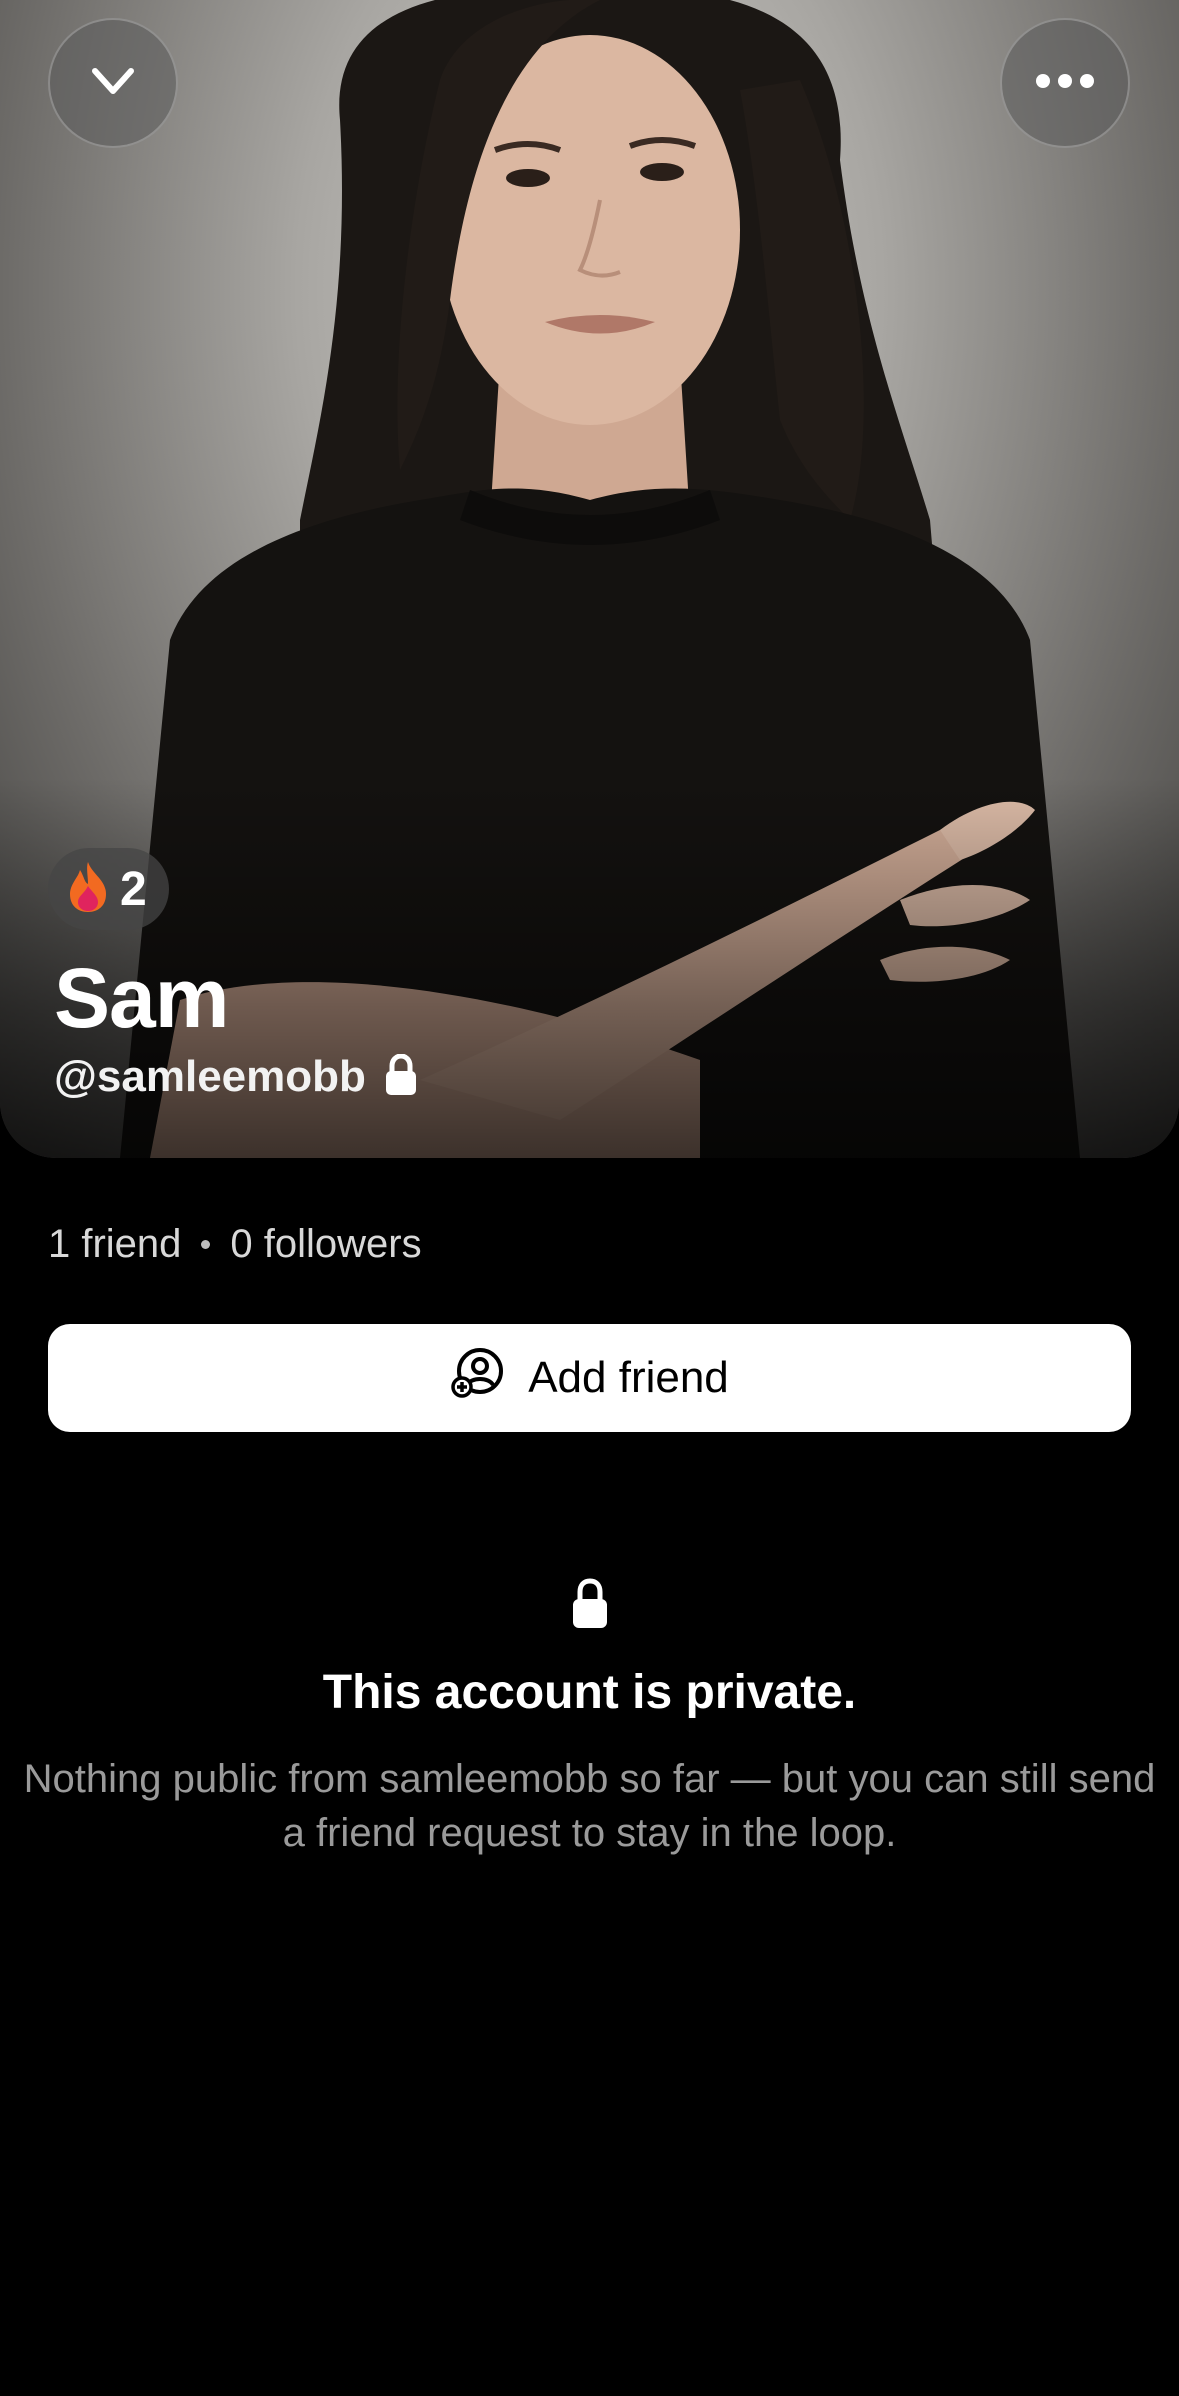  I want to click on lock-icon, so click(401, 1076).